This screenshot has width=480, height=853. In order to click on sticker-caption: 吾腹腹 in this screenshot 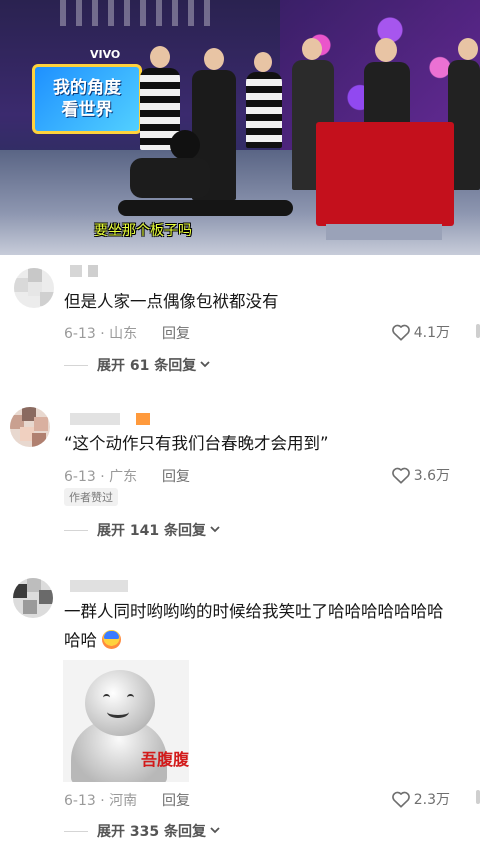, I will do `click(165, 759)`.